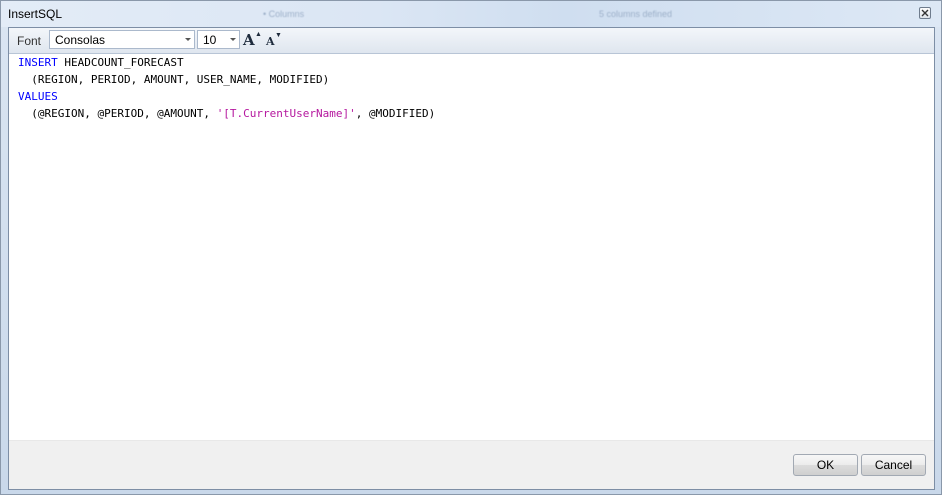  I want to click on font-family-value: Consolas, so click(80, 40).